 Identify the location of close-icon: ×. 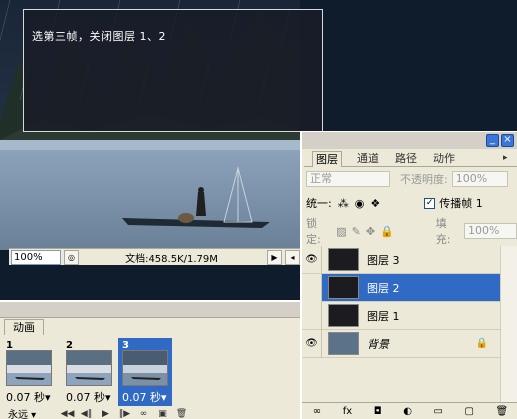
(507, 140).